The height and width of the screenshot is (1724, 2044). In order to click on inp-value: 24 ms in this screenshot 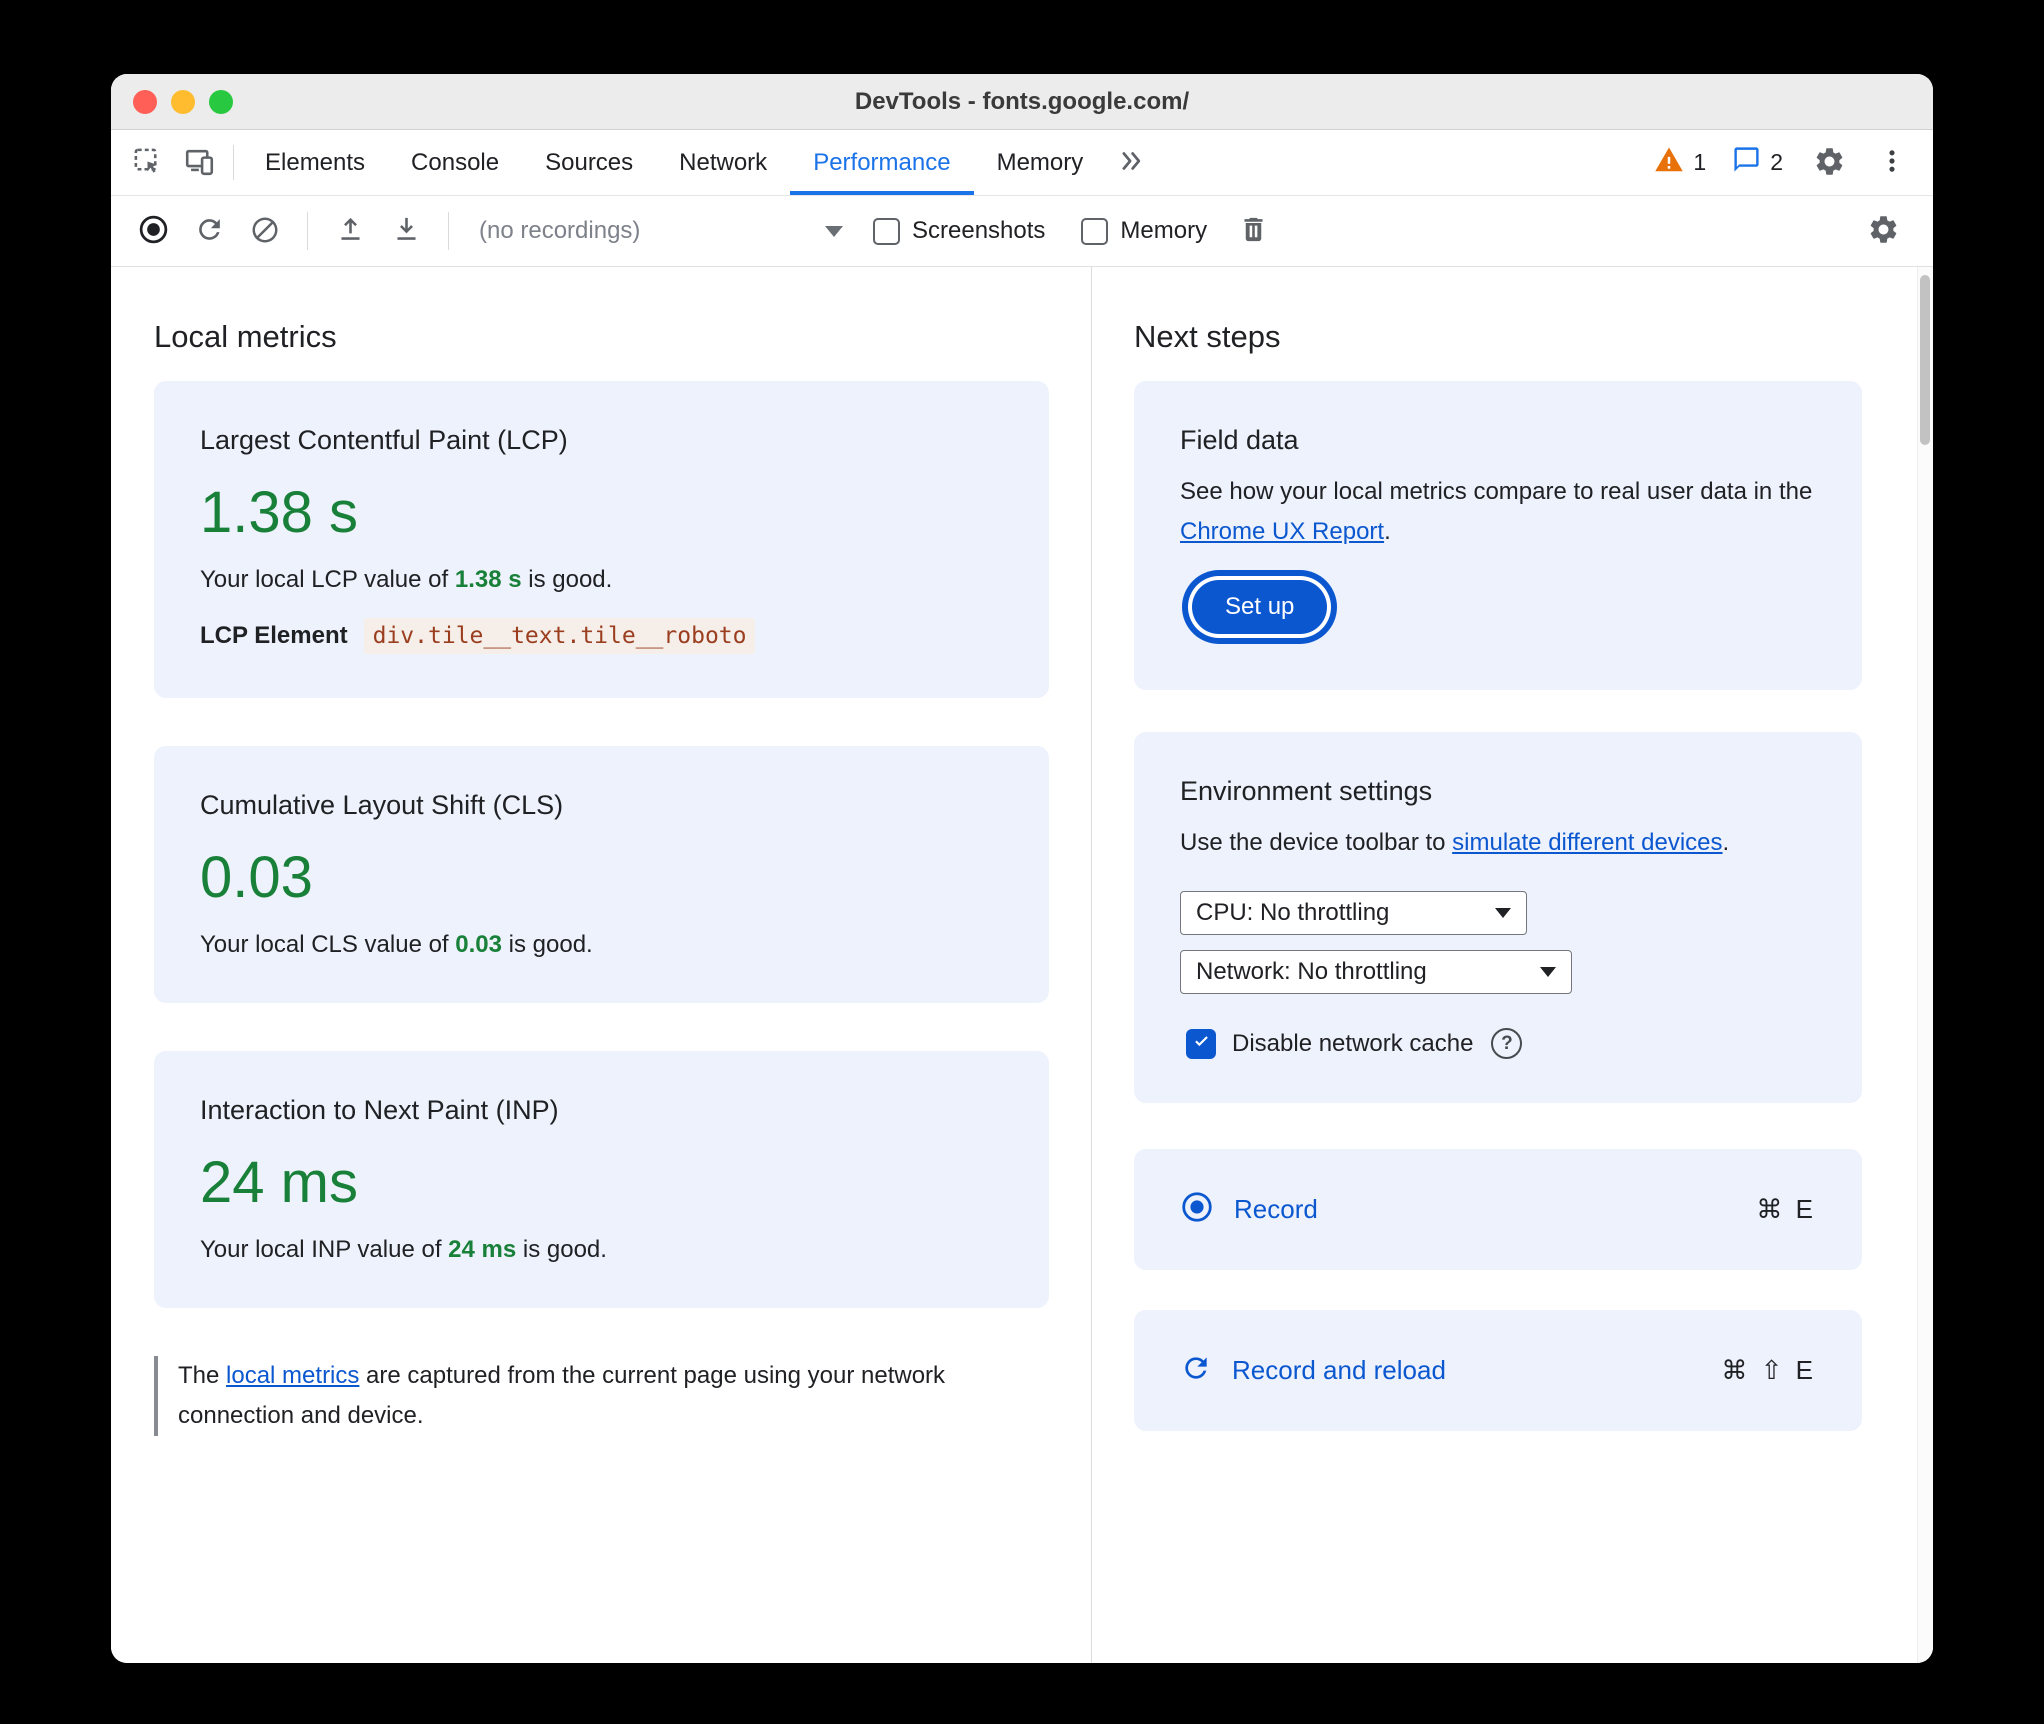, I will do `click(279, 1182)`.